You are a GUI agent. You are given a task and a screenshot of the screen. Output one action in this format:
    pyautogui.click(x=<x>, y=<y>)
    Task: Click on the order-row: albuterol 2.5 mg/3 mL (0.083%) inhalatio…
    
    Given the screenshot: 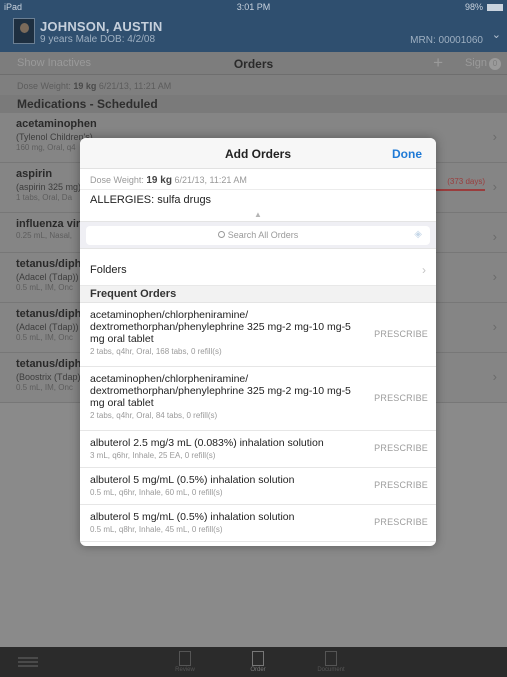 What is the action you would take?
    pyautogui.click(x=258, y=449)
    